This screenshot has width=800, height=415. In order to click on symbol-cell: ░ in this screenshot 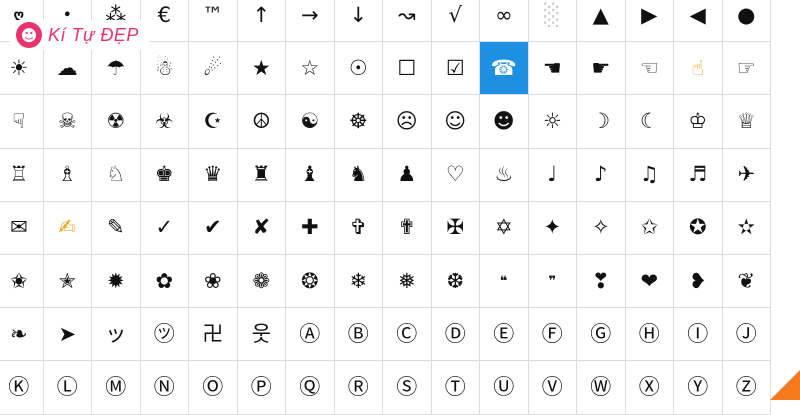, I will do `click(552, 21)`.